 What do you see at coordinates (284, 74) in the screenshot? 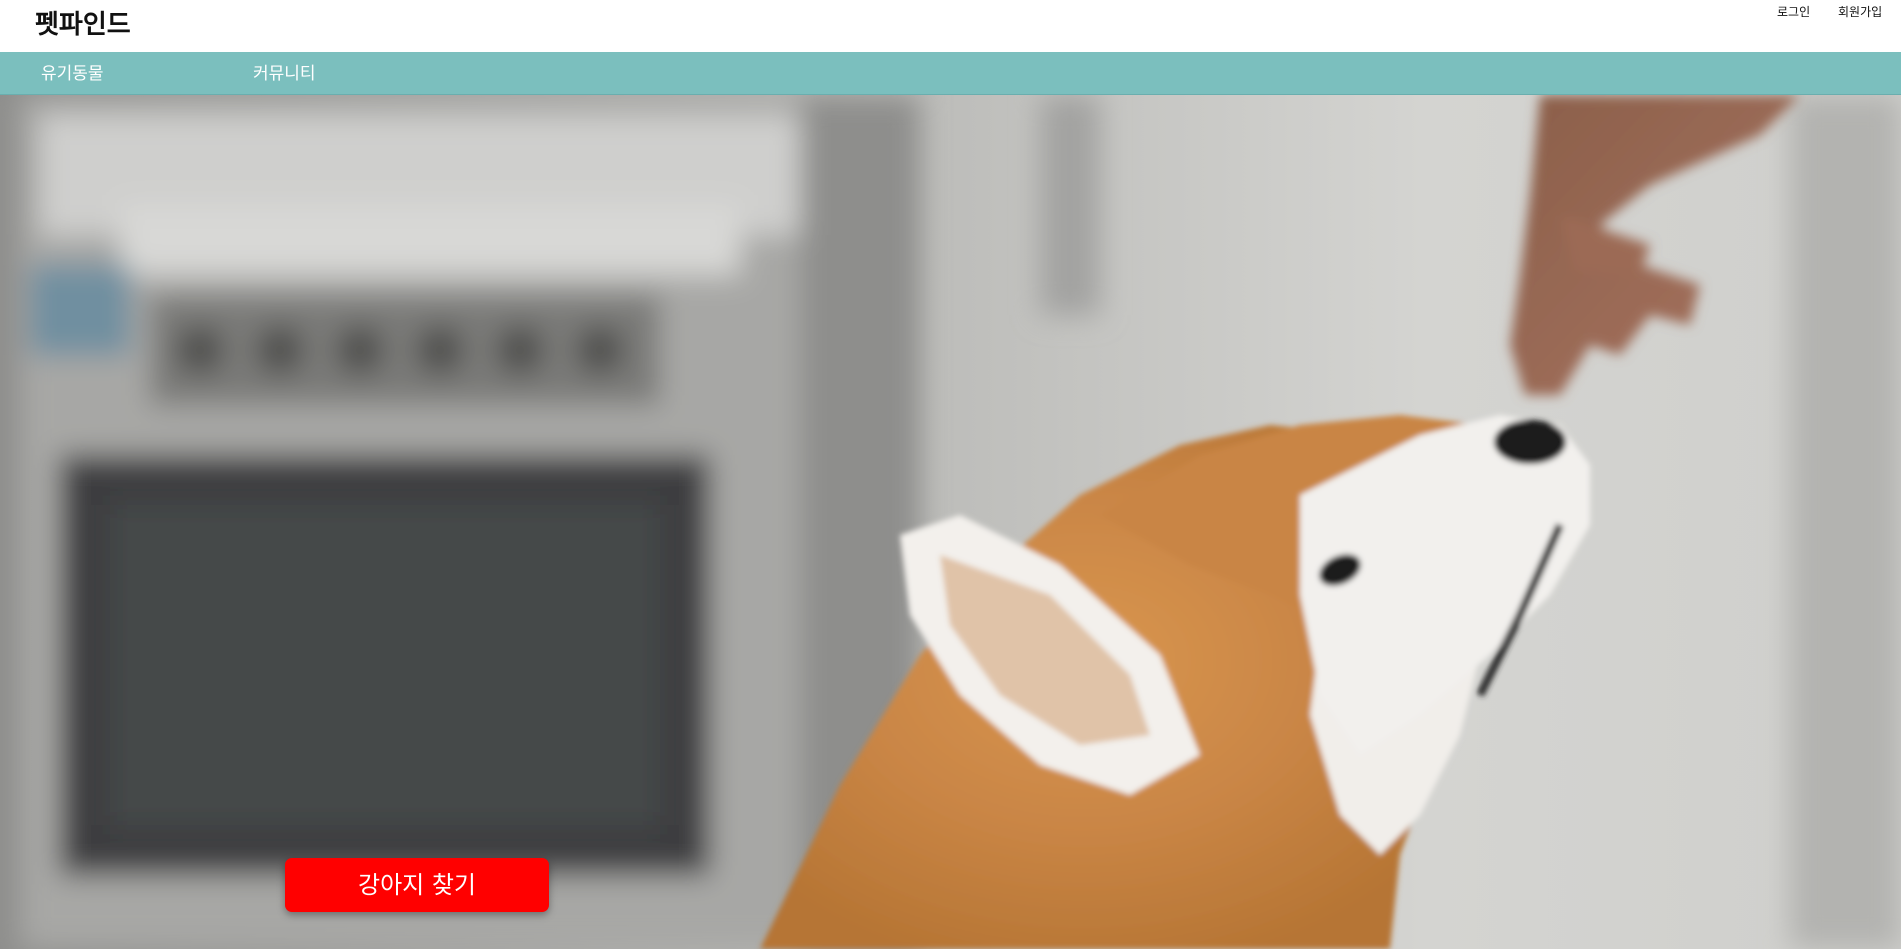
I see `nav-item-community: 커뮤니티` at bounding box center [284, 74].